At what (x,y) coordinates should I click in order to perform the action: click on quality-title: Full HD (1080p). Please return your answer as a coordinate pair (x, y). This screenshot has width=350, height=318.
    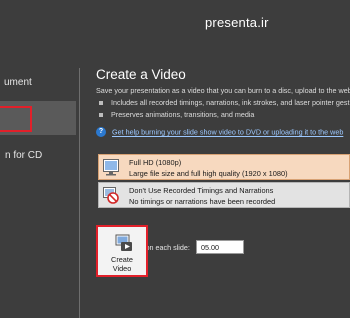
    Looking at the image, I should click on (155, 162).